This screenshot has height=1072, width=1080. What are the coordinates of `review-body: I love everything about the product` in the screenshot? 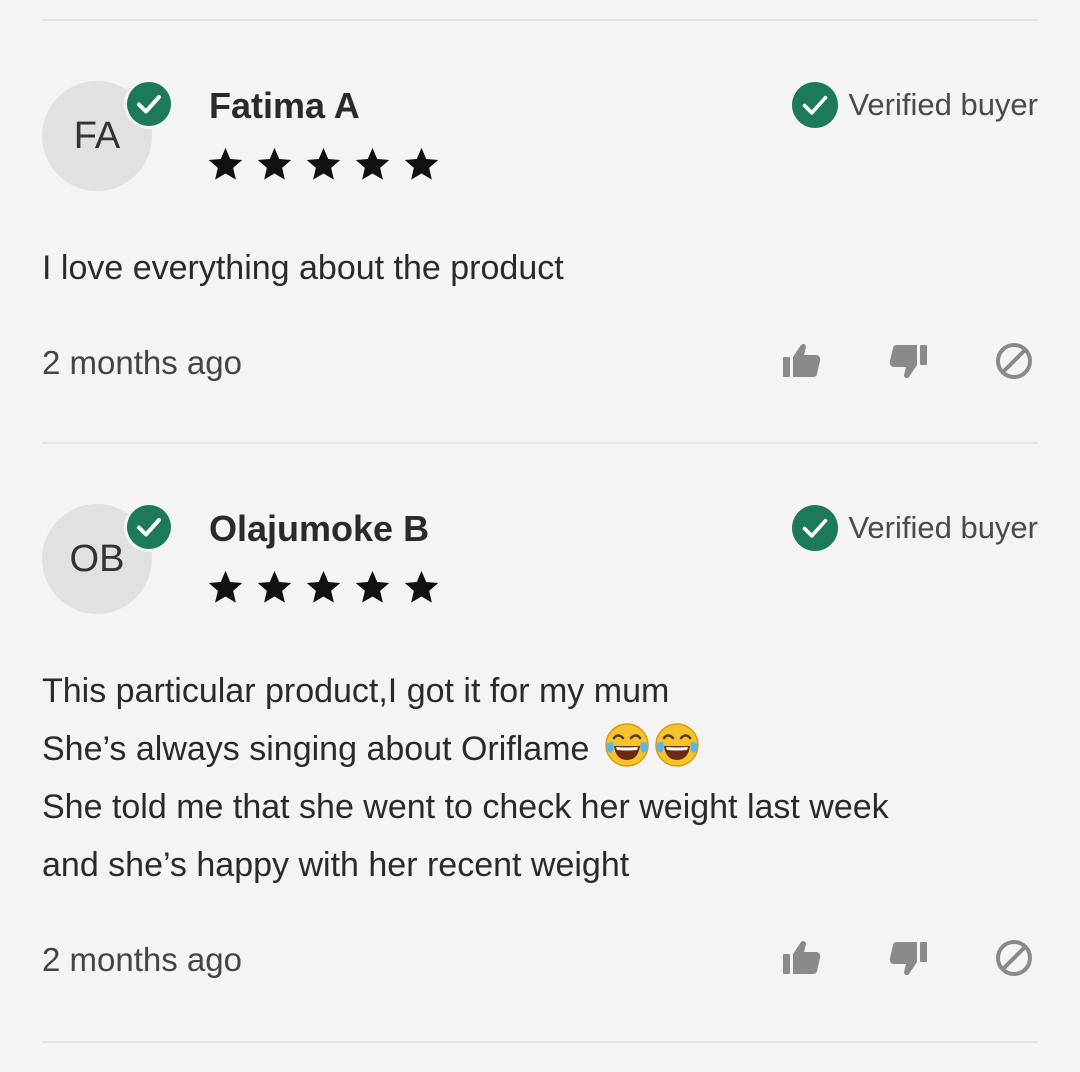 It's located at (303, 268).